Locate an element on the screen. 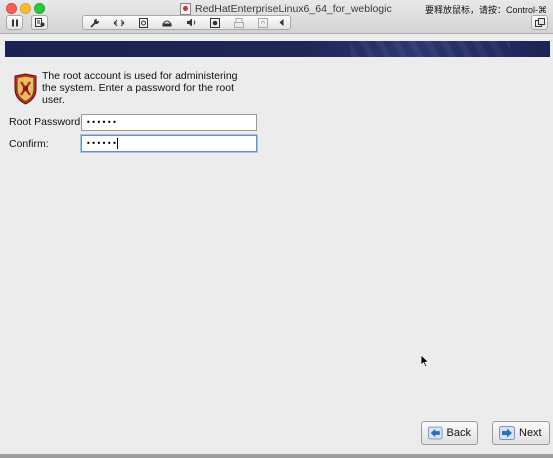 The image size is (553, 458). zoom-window-button is located at coordinates (39, 8).